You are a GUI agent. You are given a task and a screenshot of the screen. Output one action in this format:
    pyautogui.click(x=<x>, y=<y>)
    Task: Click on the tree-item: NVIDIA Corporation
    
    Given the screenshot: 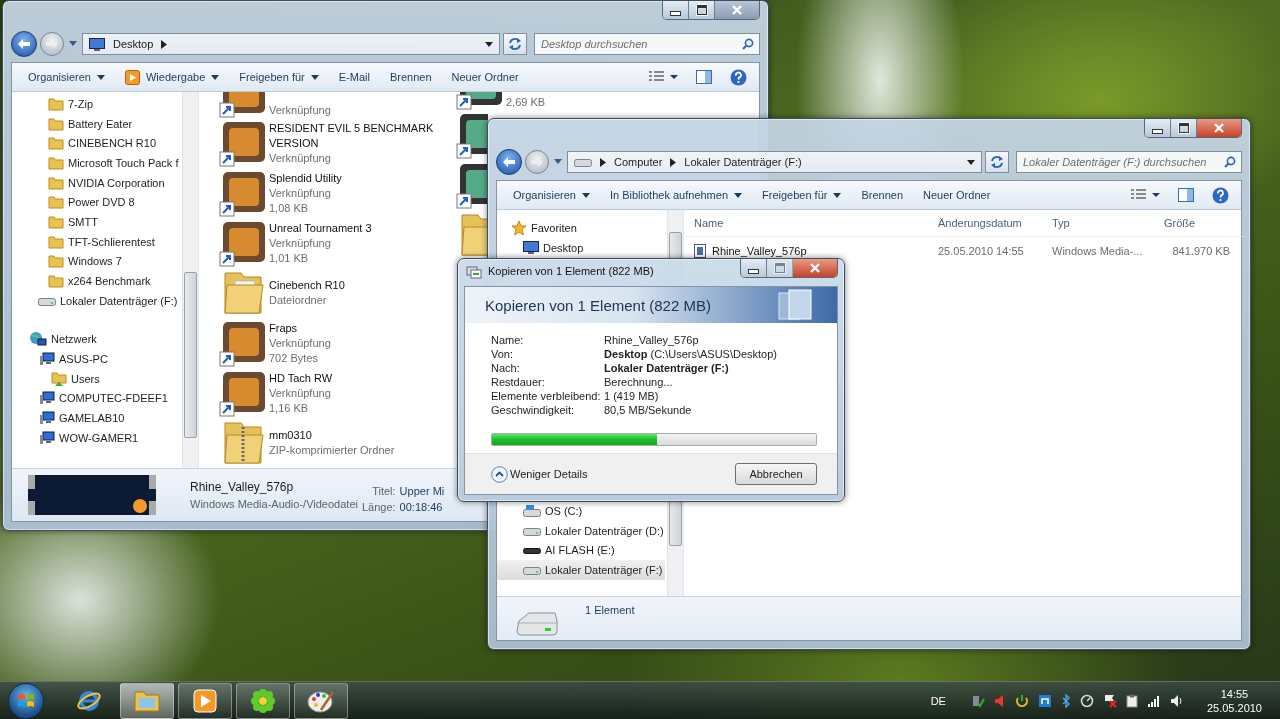 What is the action you would take?
    pyautogui.click(x=116, y=182)
    